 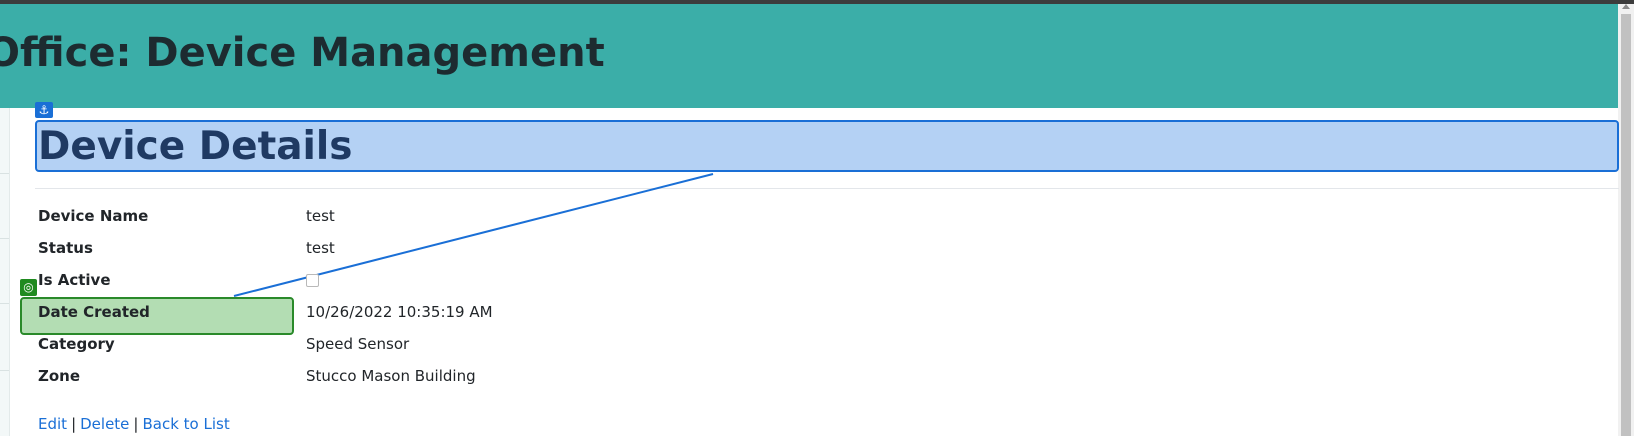 What do you see at coordinates (5, 272) in the screenshot?
I see `left-sidebar-edge` at bounding box center [5, 272].